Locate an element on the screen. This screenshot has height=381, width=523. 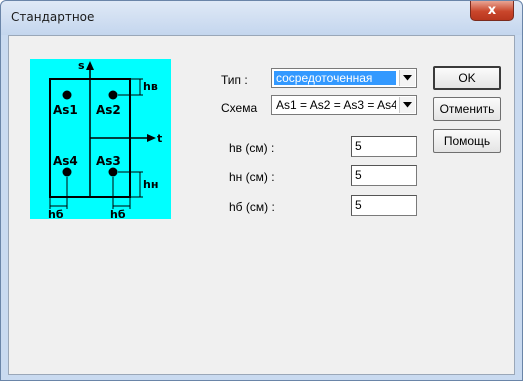
help-button: Помощь is located at coordinates (467, 141).